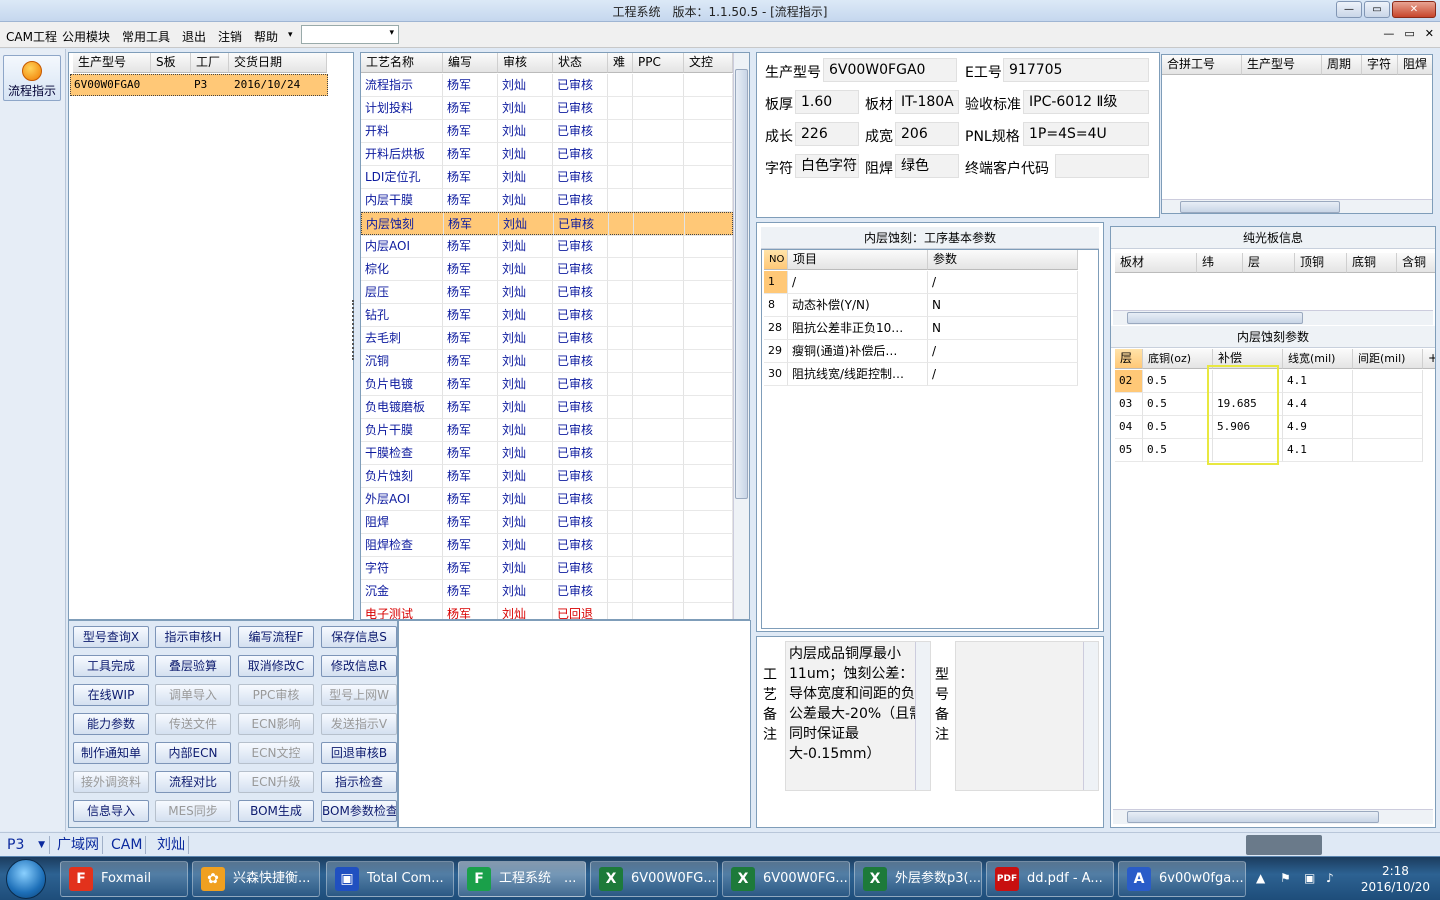 This screenshot has height=900, width=1440. What do you see at coordinates (402, 63) in the screenshot?
I see `col-header-process: 工艺名称` at bounding box center [402, 63].